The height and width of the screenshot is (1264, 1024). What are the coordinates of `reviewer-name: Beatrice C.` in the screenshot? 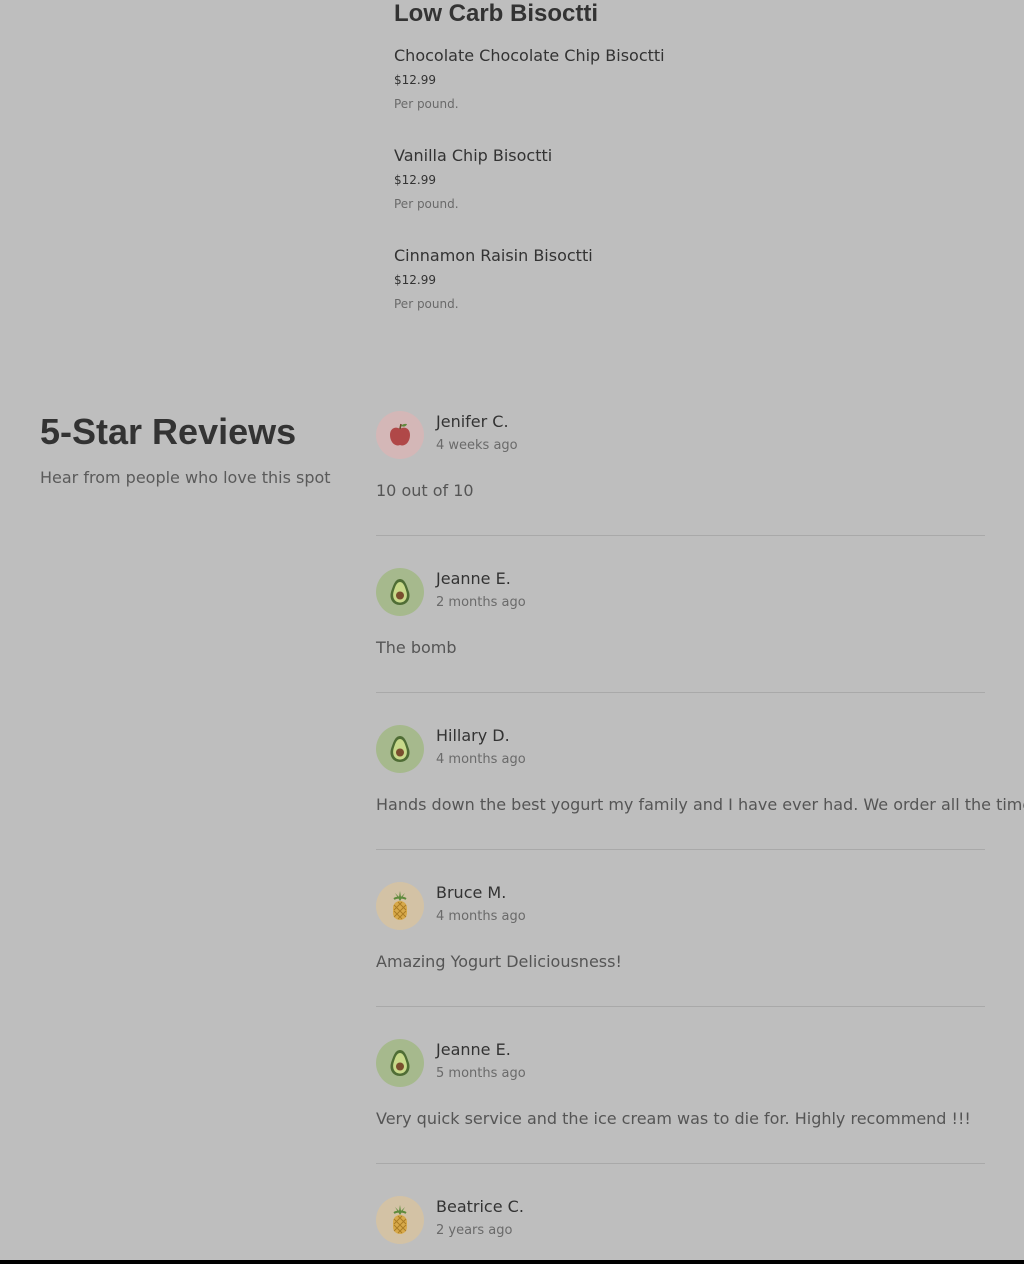 It's located at (480, 1206).